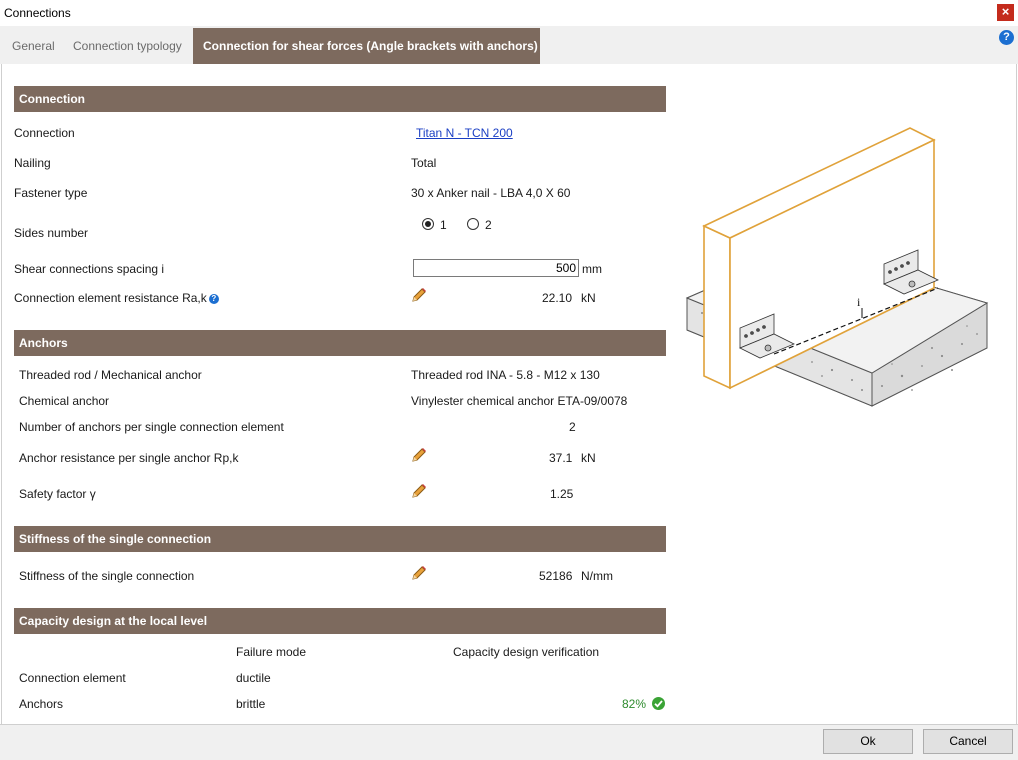  I want to click on tab-connection-typology: Connection typology, so click(127, 46).